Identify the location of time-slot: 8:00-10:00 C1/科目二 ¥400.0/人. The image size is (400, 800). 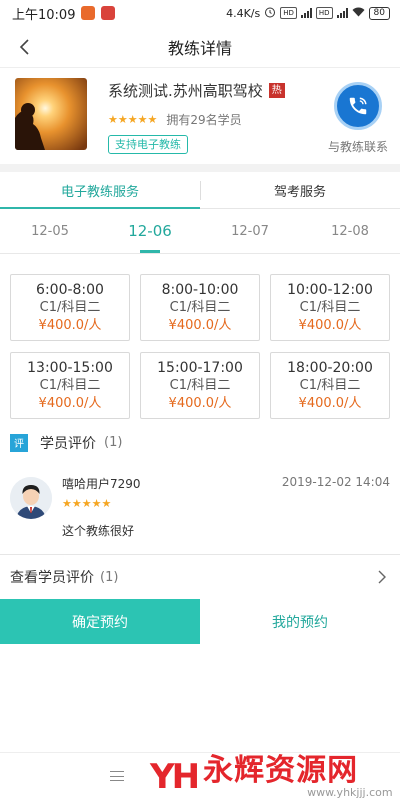
(200, 307).